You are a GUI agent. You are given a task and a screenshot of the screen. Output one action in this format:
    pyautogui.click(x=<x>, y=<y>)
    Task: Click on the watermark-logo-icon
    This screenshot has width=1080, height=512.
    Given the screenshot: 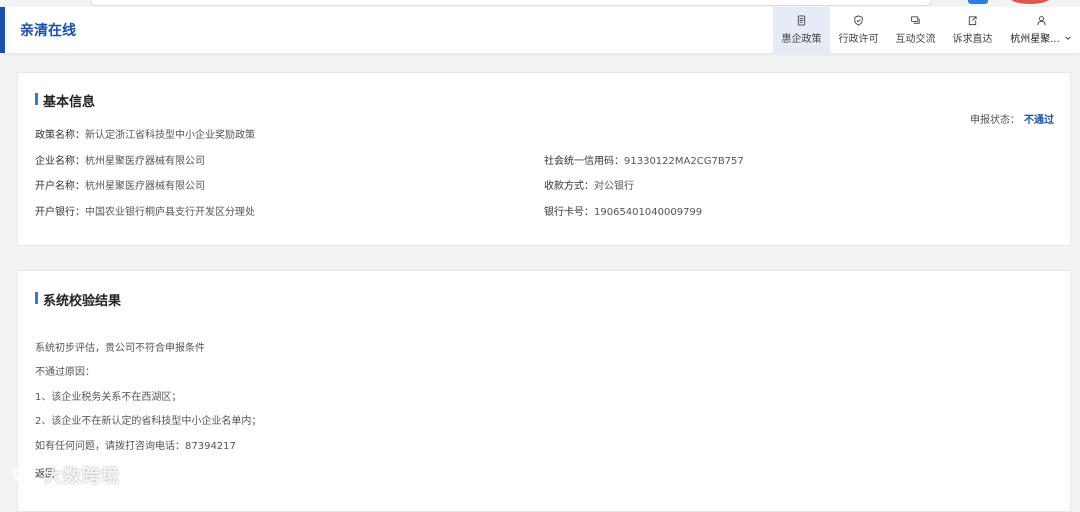 What is the action you would take?
    pyautogui.click(x=24, y=474)
    